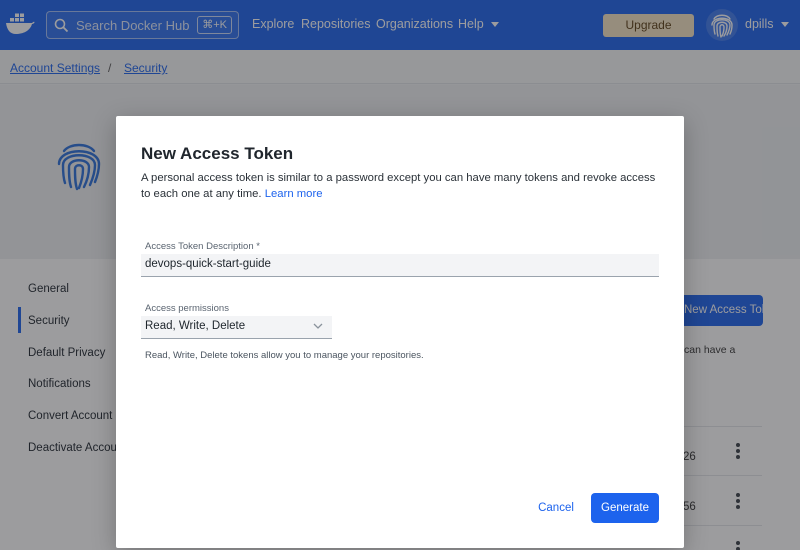  What do you see at coordinates (195, 326) in the screenshot?
I see `access-permissions-value: Read, Write, Delete` at bounding box center [195, 326].